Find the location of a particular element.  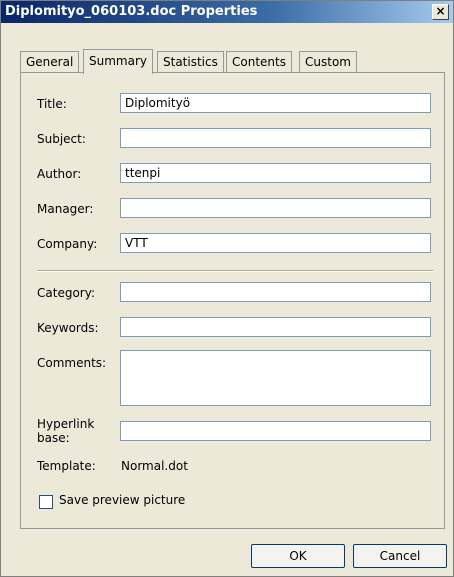

section-divider is located at coordinates (235, 271).